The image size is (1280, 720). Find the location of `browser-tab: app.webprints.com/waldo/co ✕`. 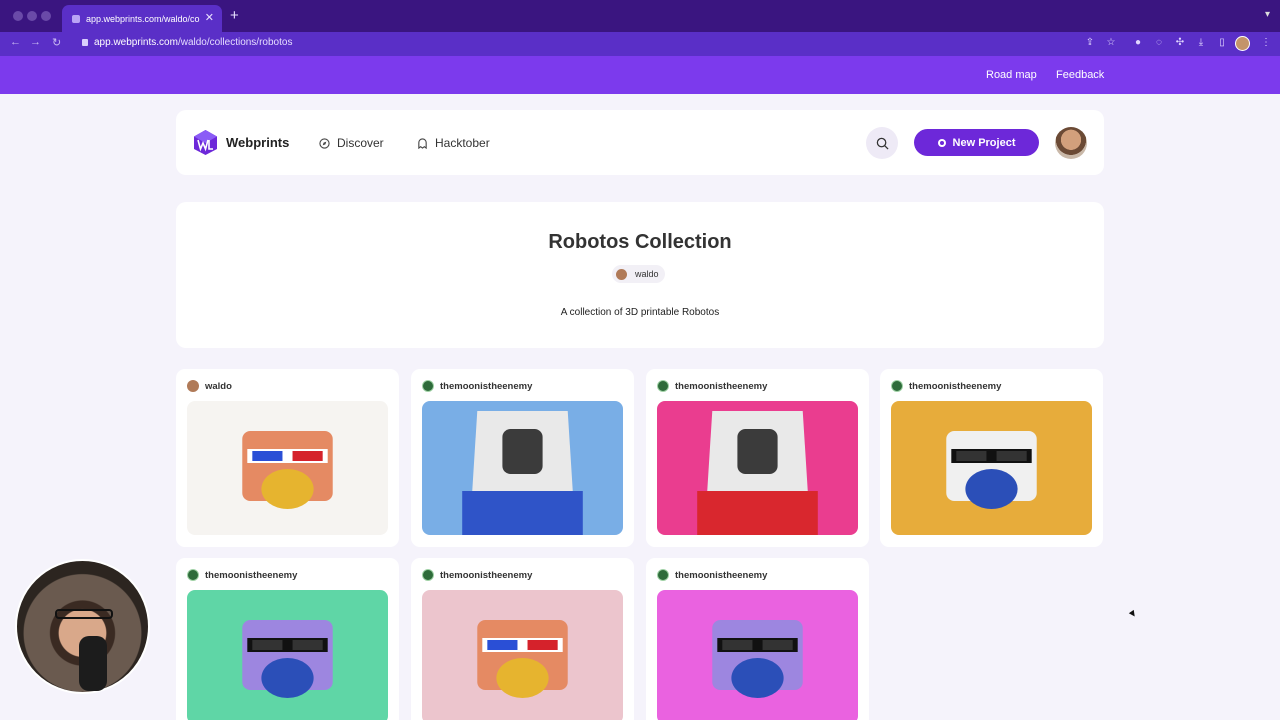

browser-tab: app.webprints.com/waldo/co ✕ is located at coordinates (142, 18).